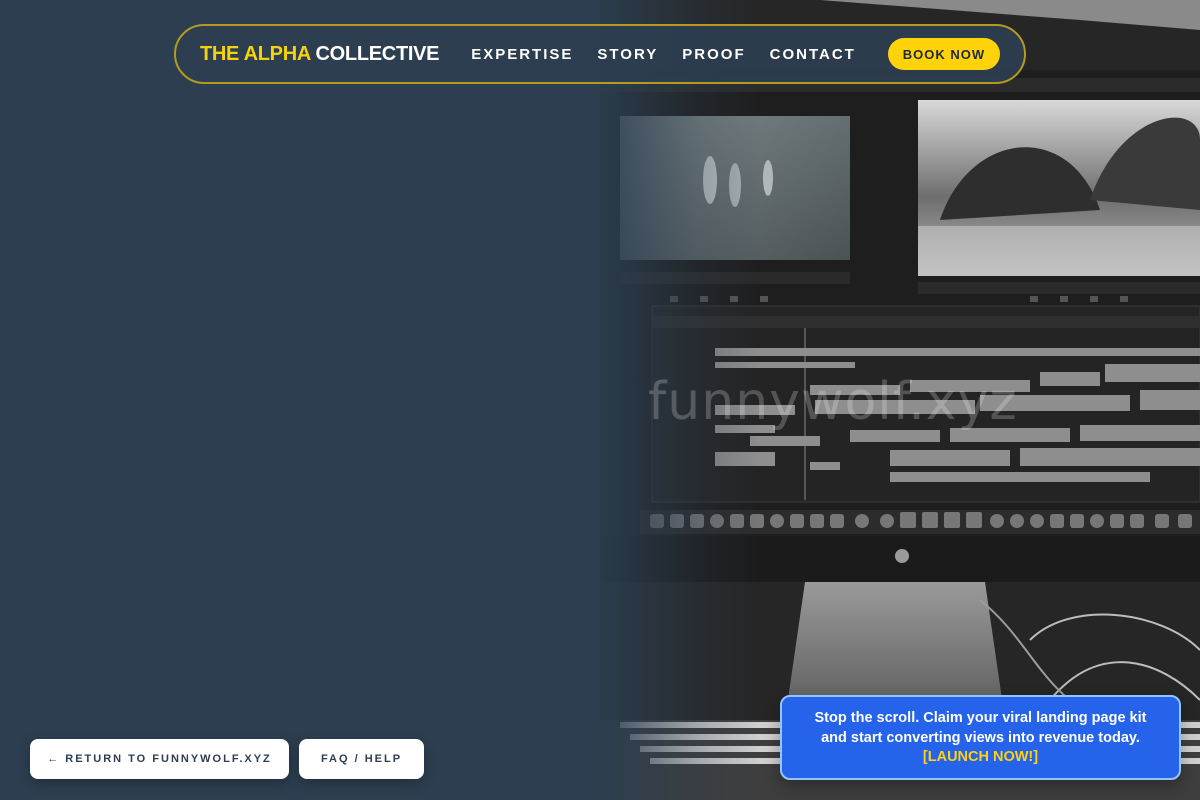 The height and width of the screenshot is (800, 1200). I want to click on brand-logo: THE ALPHA COLLECTIVE, so click(320, 54).